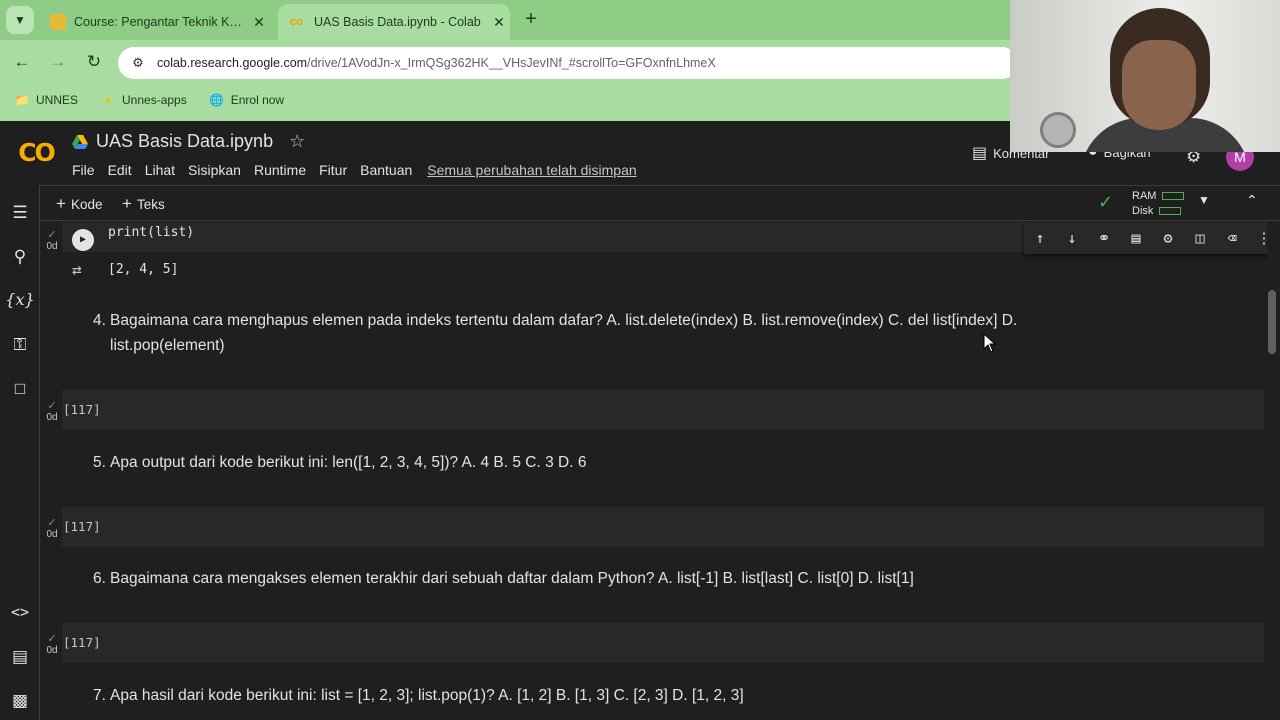  Describe the element at coordinates (1272, 322) in the screenshot. I see `vertical-scrollbar` at that location.